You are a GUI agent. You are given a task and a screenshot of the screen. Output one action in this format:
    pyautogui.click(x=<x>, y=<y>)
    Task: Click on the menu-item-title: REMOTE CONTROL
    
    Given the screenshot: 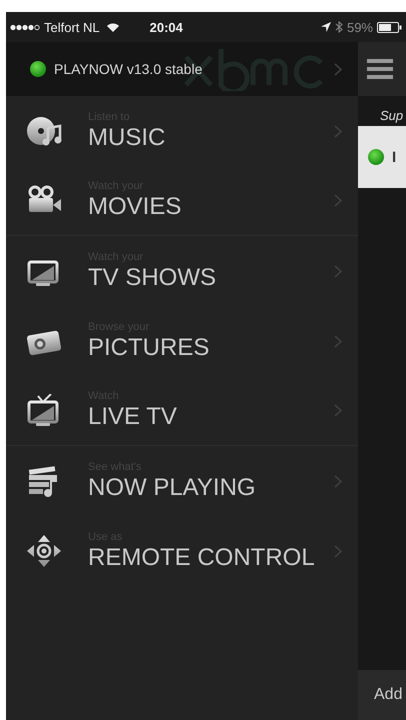 What is the action you would take?
    pyautogui.click(x=202, y=558)
    